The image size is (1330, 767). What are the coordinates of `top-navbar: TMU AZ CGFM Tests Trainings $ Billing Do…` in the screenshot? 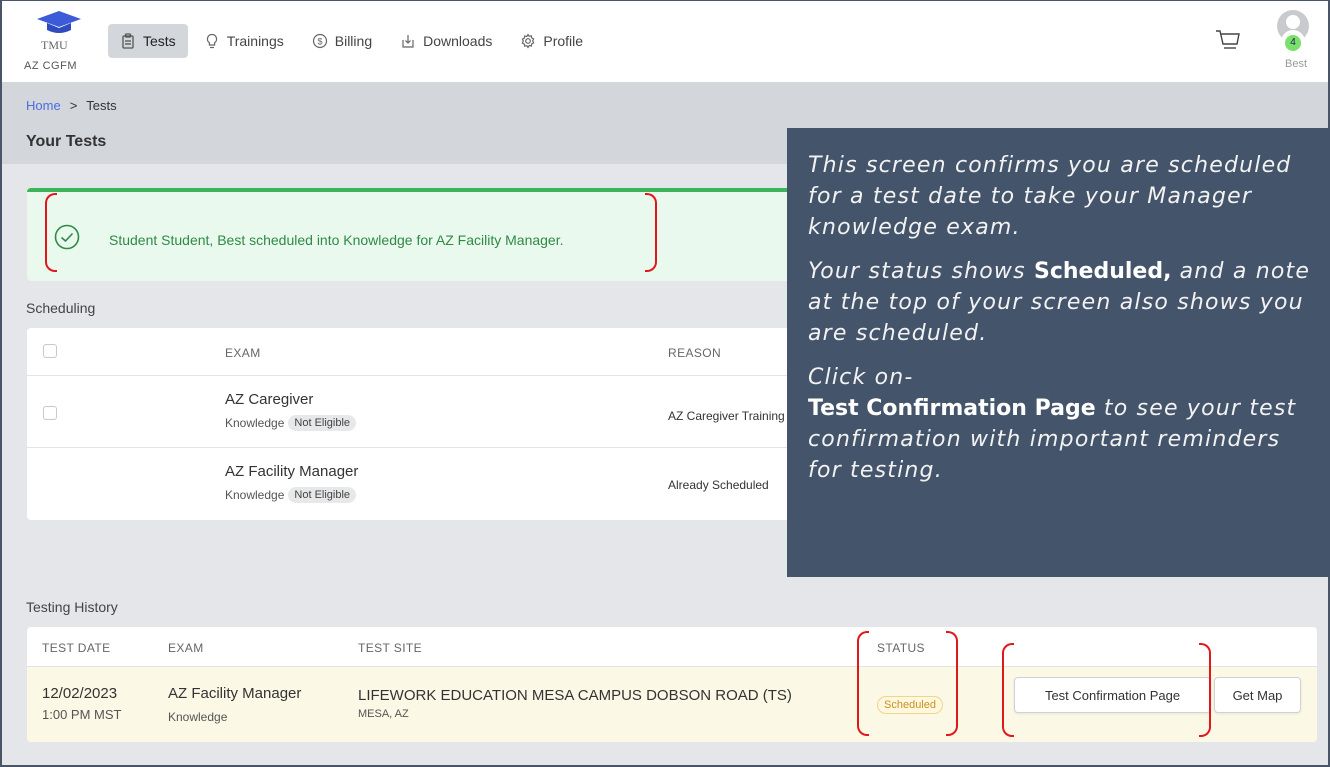 It's located at (665, 41).